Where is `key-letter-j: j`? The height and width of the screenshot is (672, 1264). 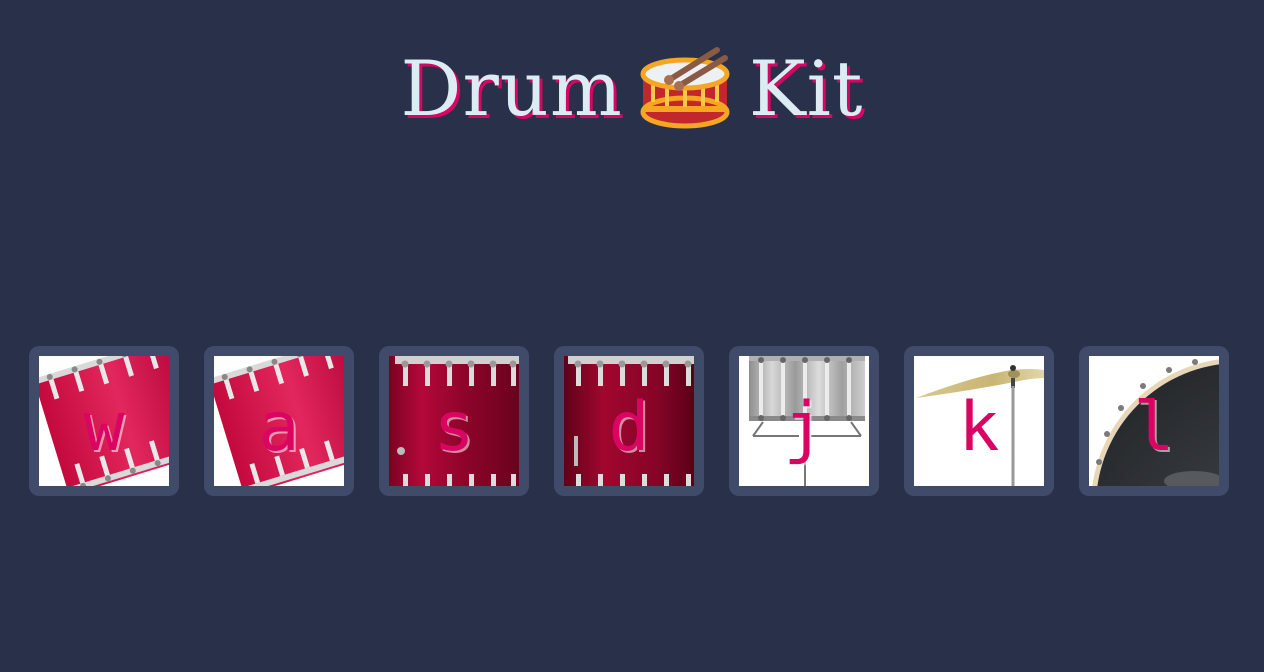
key-letter-j: j is located at coordinates (804, 427).